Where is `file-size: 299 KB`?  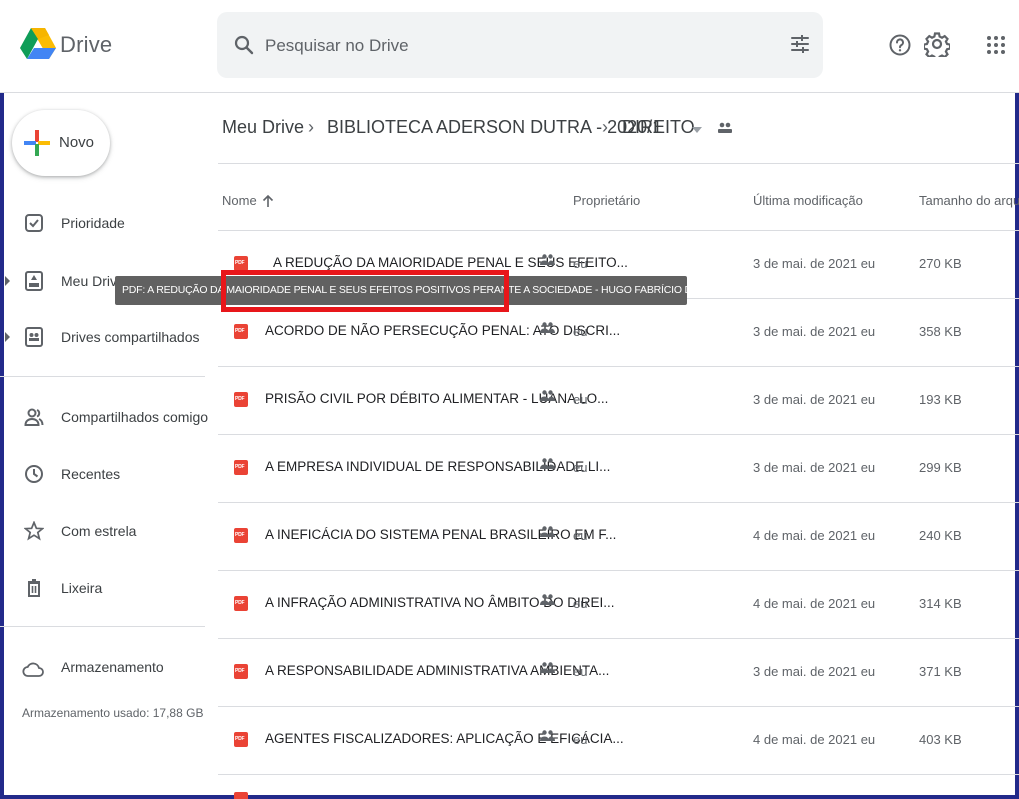 file-size: 299 KB is located at coordinates (940, 467).